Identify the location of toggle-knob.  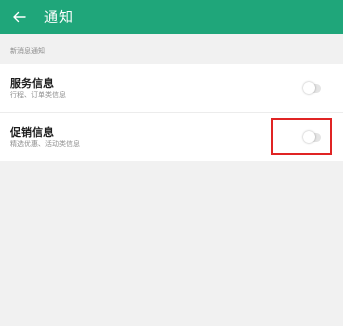
(309, 88).